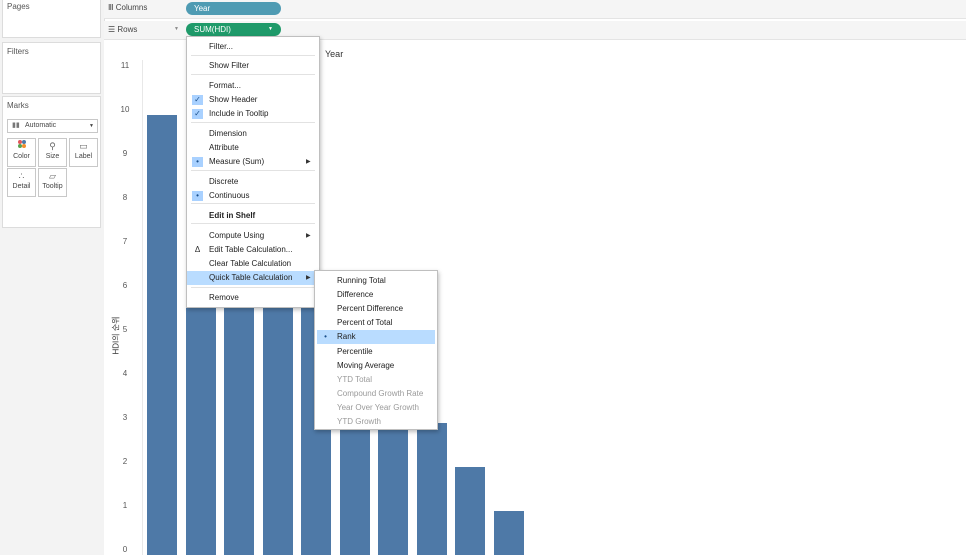 The height and width of the screenshot is (555, 966). I want to click on submenu-item-ytd-growth: YTD Growth, so click(359, 421).